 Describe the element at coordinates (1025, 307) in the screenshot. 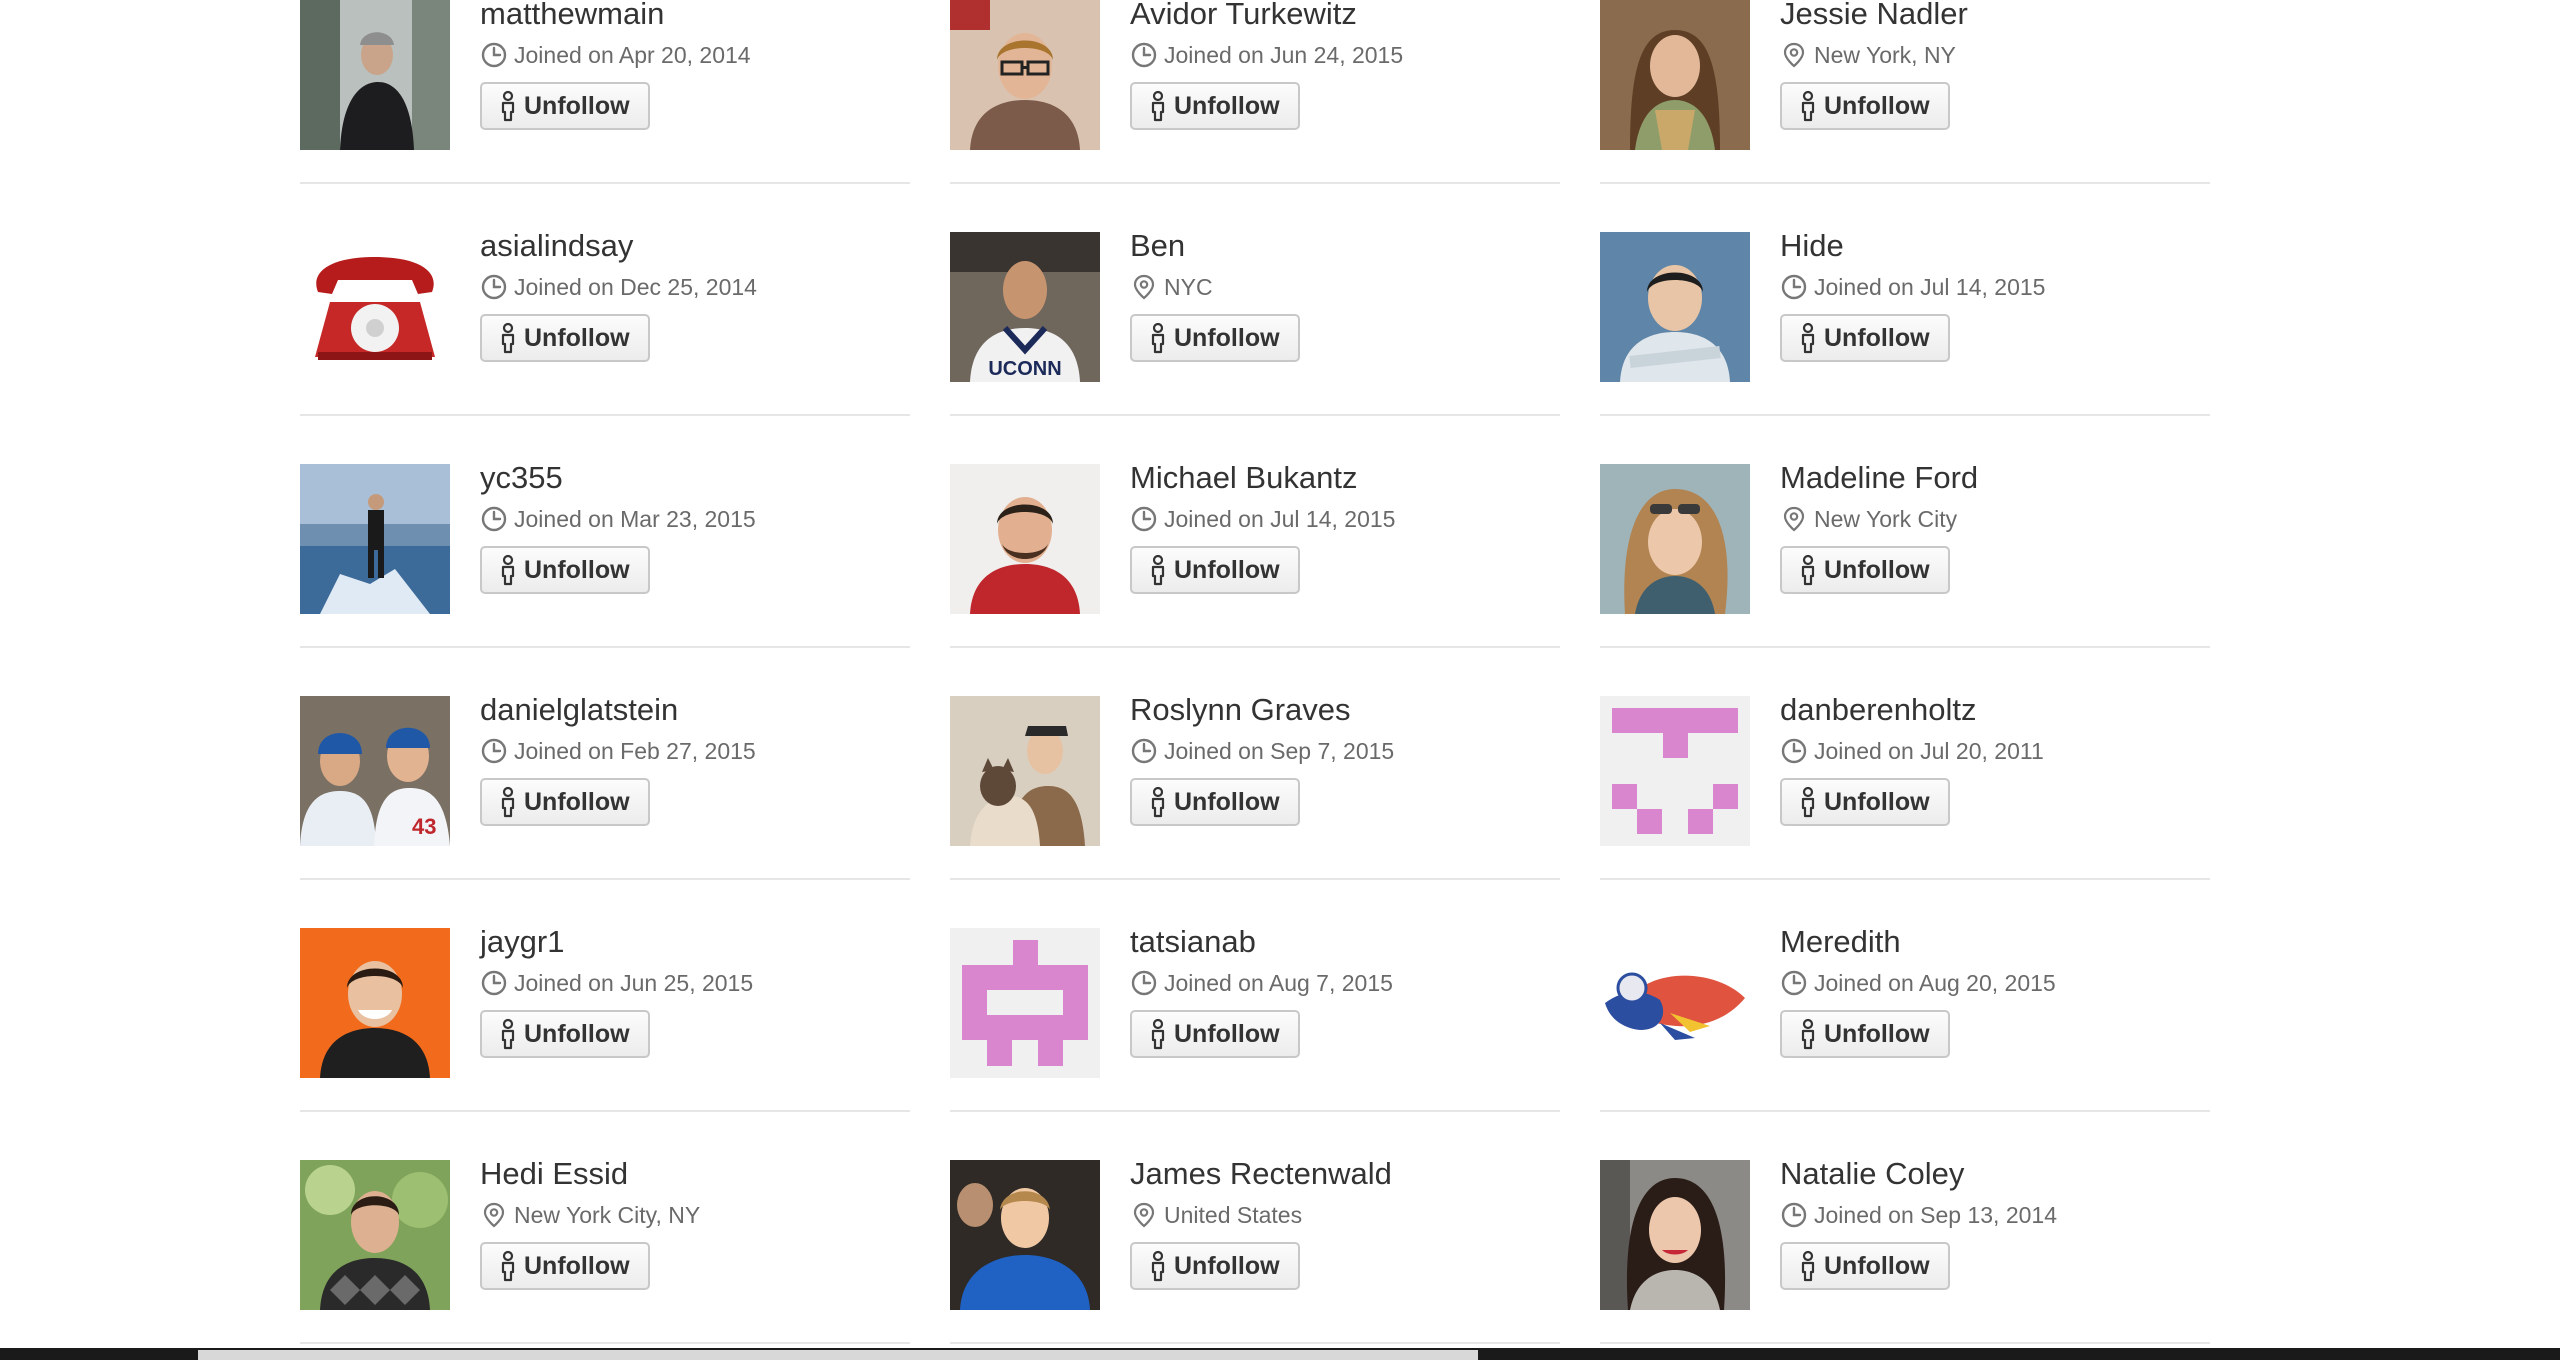

I see `avatar: UCONN` at that location.